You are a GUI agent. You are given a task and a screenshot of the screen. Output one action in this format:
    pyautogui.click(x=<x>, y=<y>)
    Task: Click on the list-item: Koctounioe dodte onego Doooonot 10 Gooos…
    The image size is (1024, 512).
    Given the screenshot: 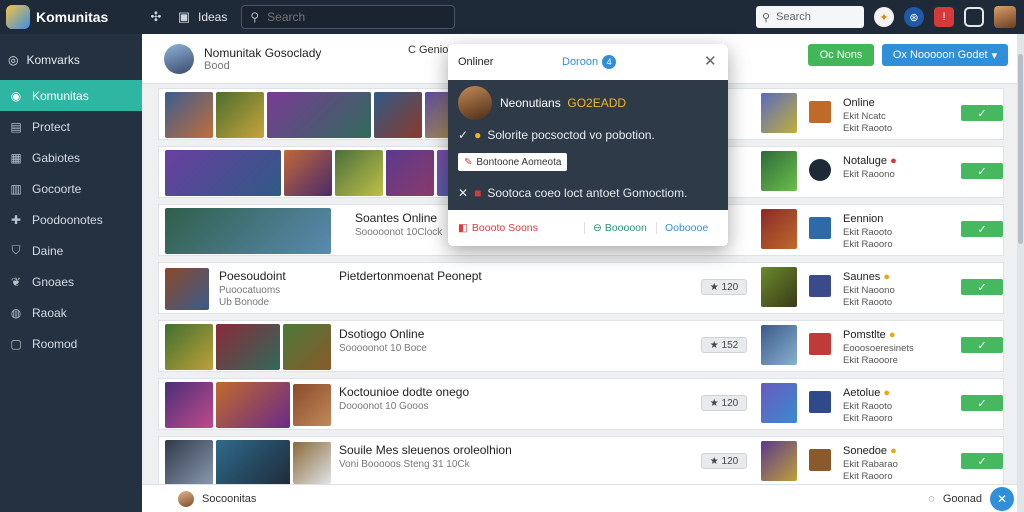 What is the action you would take?
    pyautogui.click(x=581, y=404)
    